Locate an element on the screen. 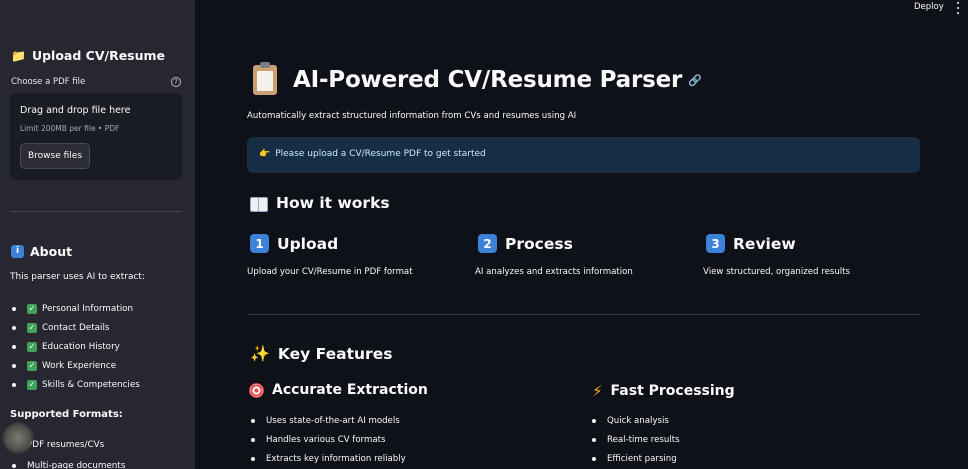 The width and height of the screenshot is (968, 469). keycap-2-icon: 2 is located at coordinates (487, 243).